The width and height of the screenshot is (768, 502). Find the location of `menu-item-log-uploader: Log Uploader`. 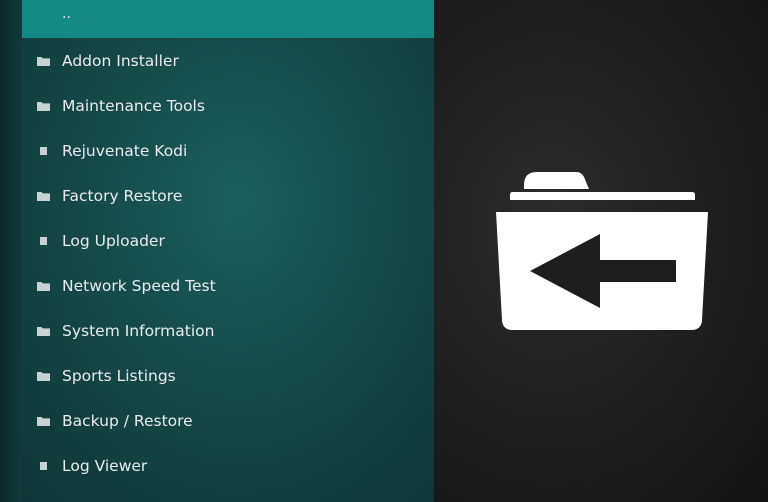

menu-item-log-uploader: Log Uploader is located at coordinates (228, 240).